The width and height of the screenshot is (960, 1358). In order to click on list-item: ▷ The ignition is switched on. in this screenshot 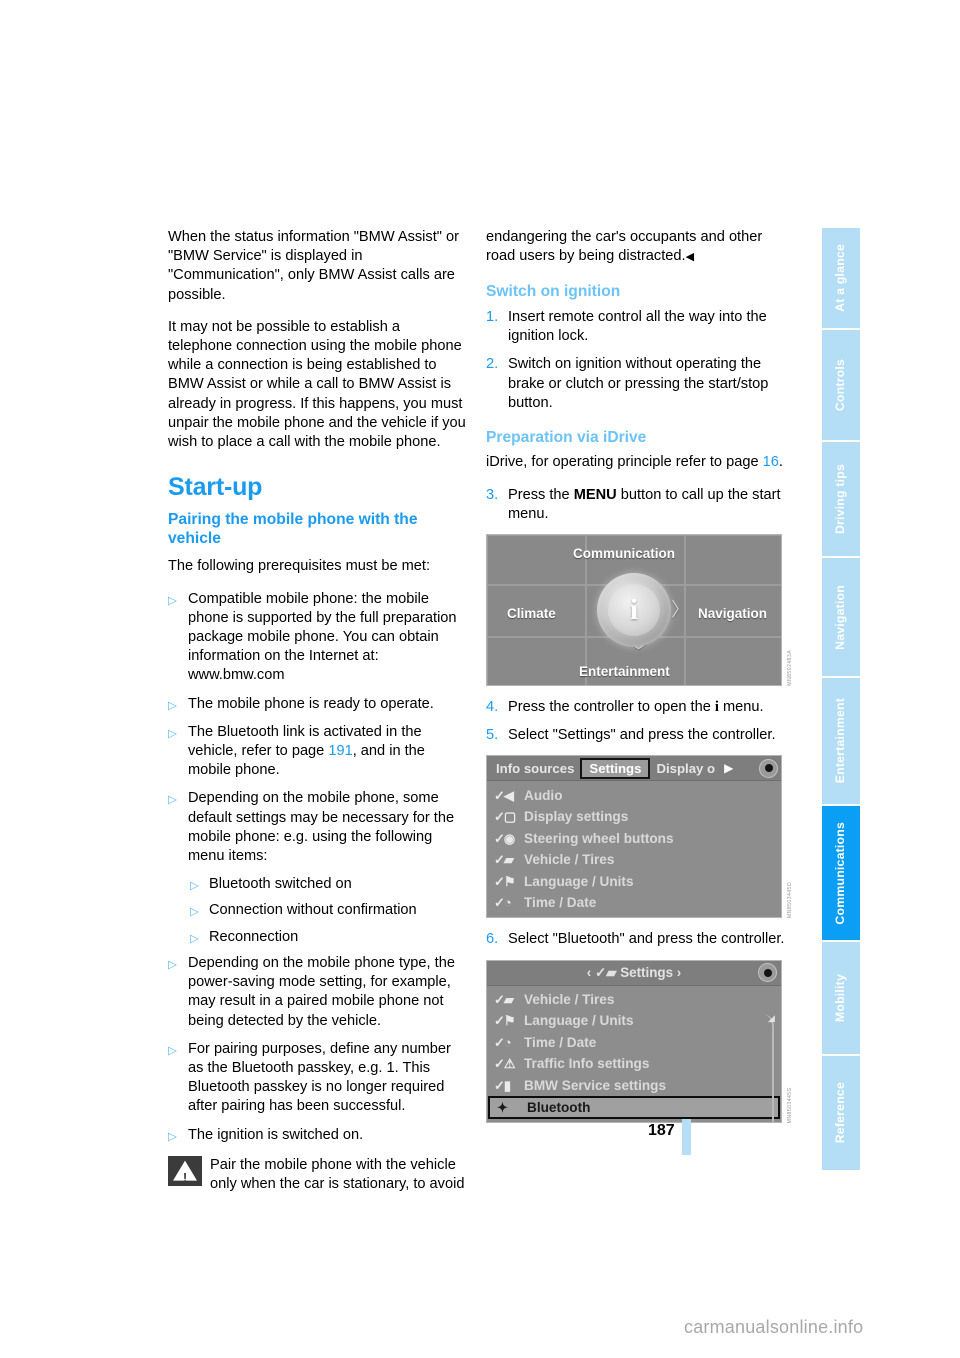, I will do `click(318, 1135)`.